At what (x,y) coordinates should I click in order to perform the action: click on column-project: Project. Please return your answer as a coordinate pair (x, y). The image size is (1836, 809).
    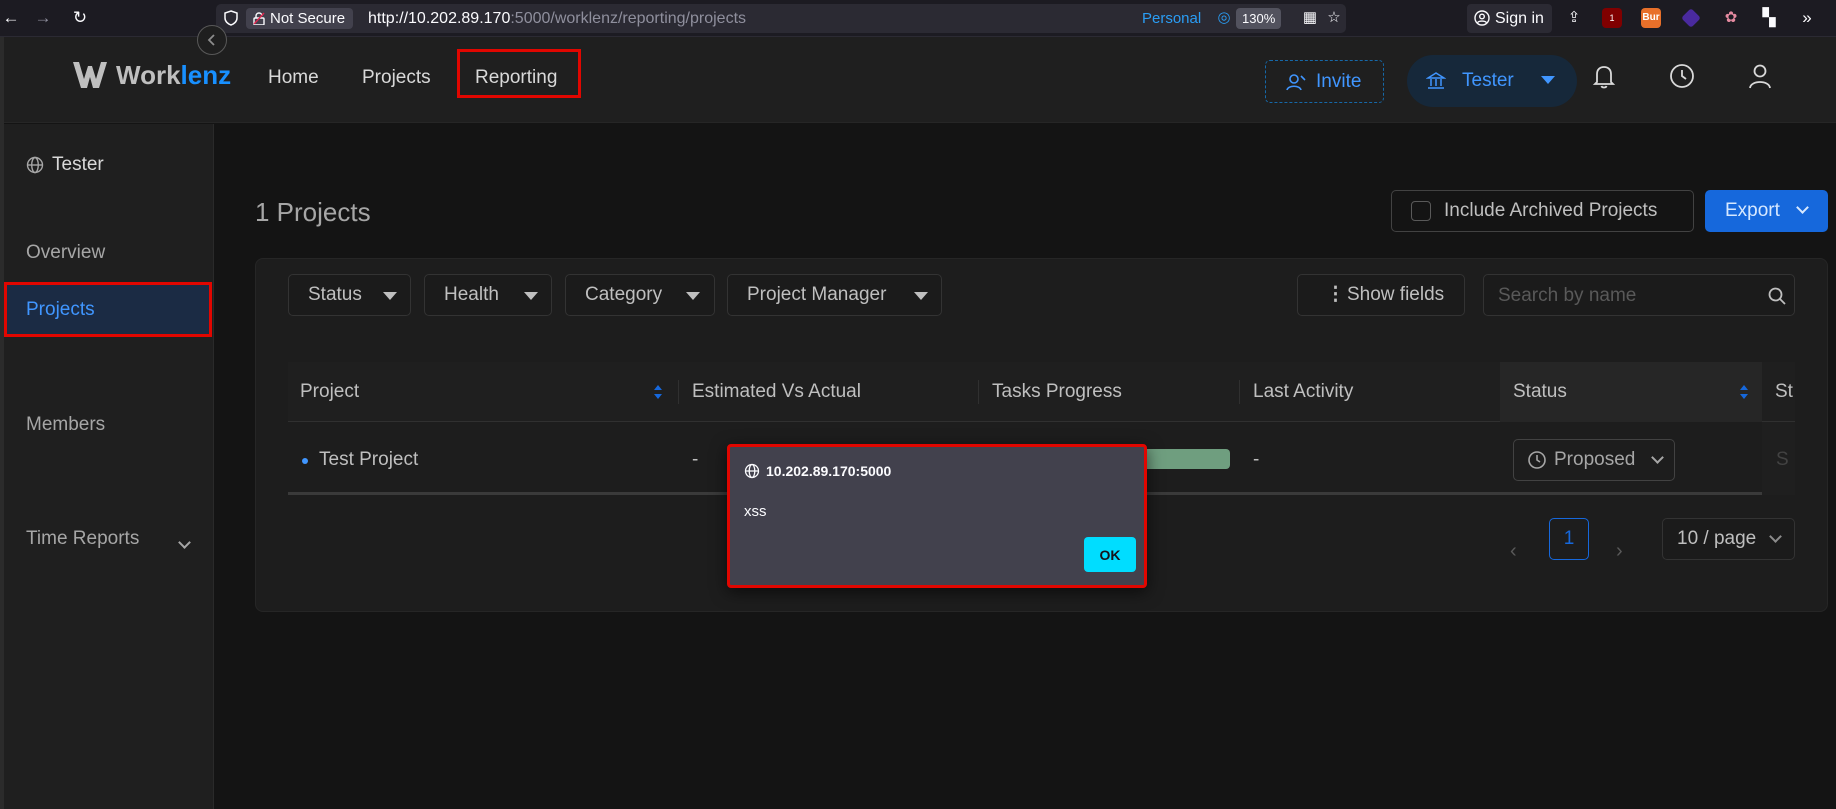
    Looking at the image, I should click on (329, 392).